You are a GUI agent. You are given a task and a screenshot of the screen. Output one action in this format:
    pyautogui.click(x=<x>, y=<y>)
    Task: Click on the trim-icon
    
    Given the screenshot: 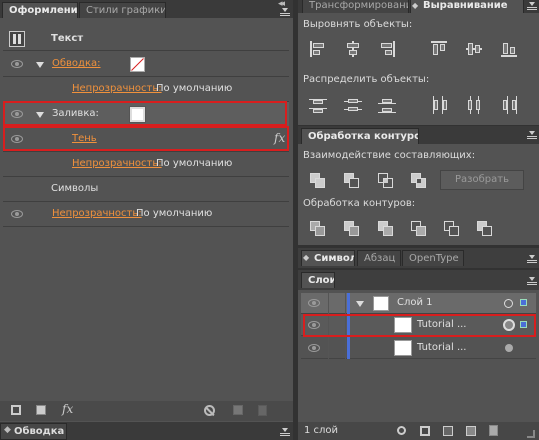 What is the action you would take?
    pyautogui.click(x=352, y=229)
    